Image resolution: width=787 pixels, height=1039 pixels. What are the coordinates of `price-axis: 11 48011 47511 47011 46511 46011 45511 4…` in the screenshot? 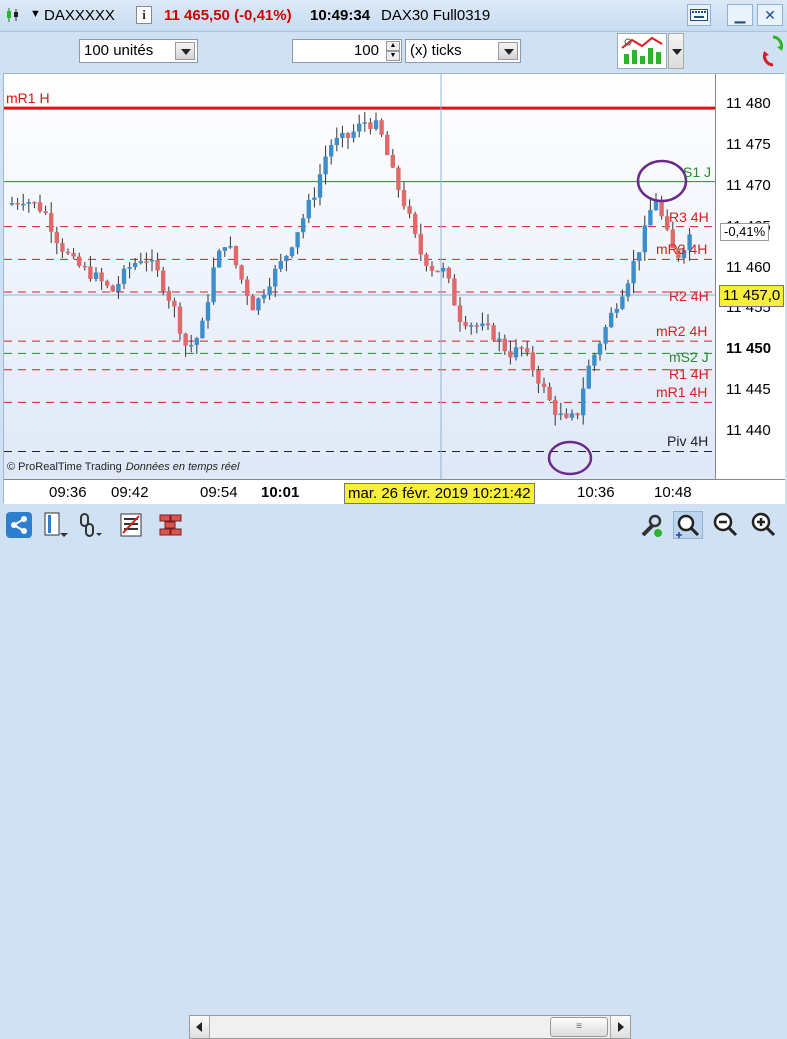 It's located at (750, 276).